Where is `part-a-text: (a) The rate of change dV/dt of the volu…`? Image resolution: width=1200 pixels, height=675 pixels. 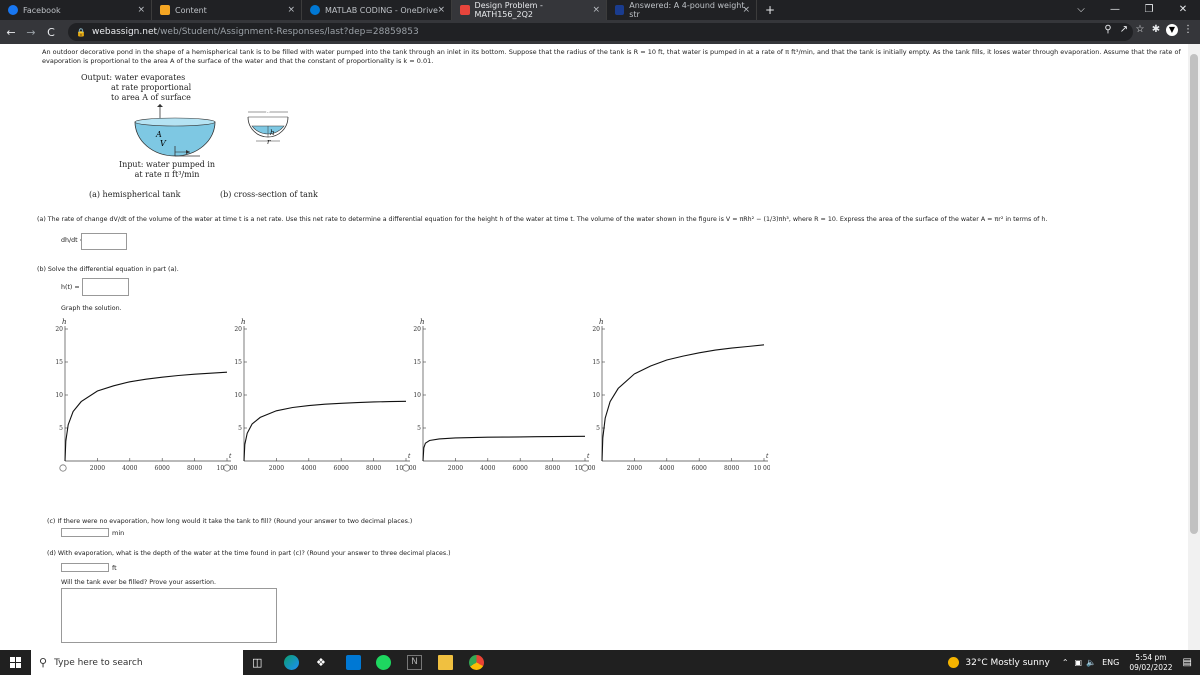 part-a-text: (a) The rate of change dV/dt of the volu… is located at coordinates (542, 219).